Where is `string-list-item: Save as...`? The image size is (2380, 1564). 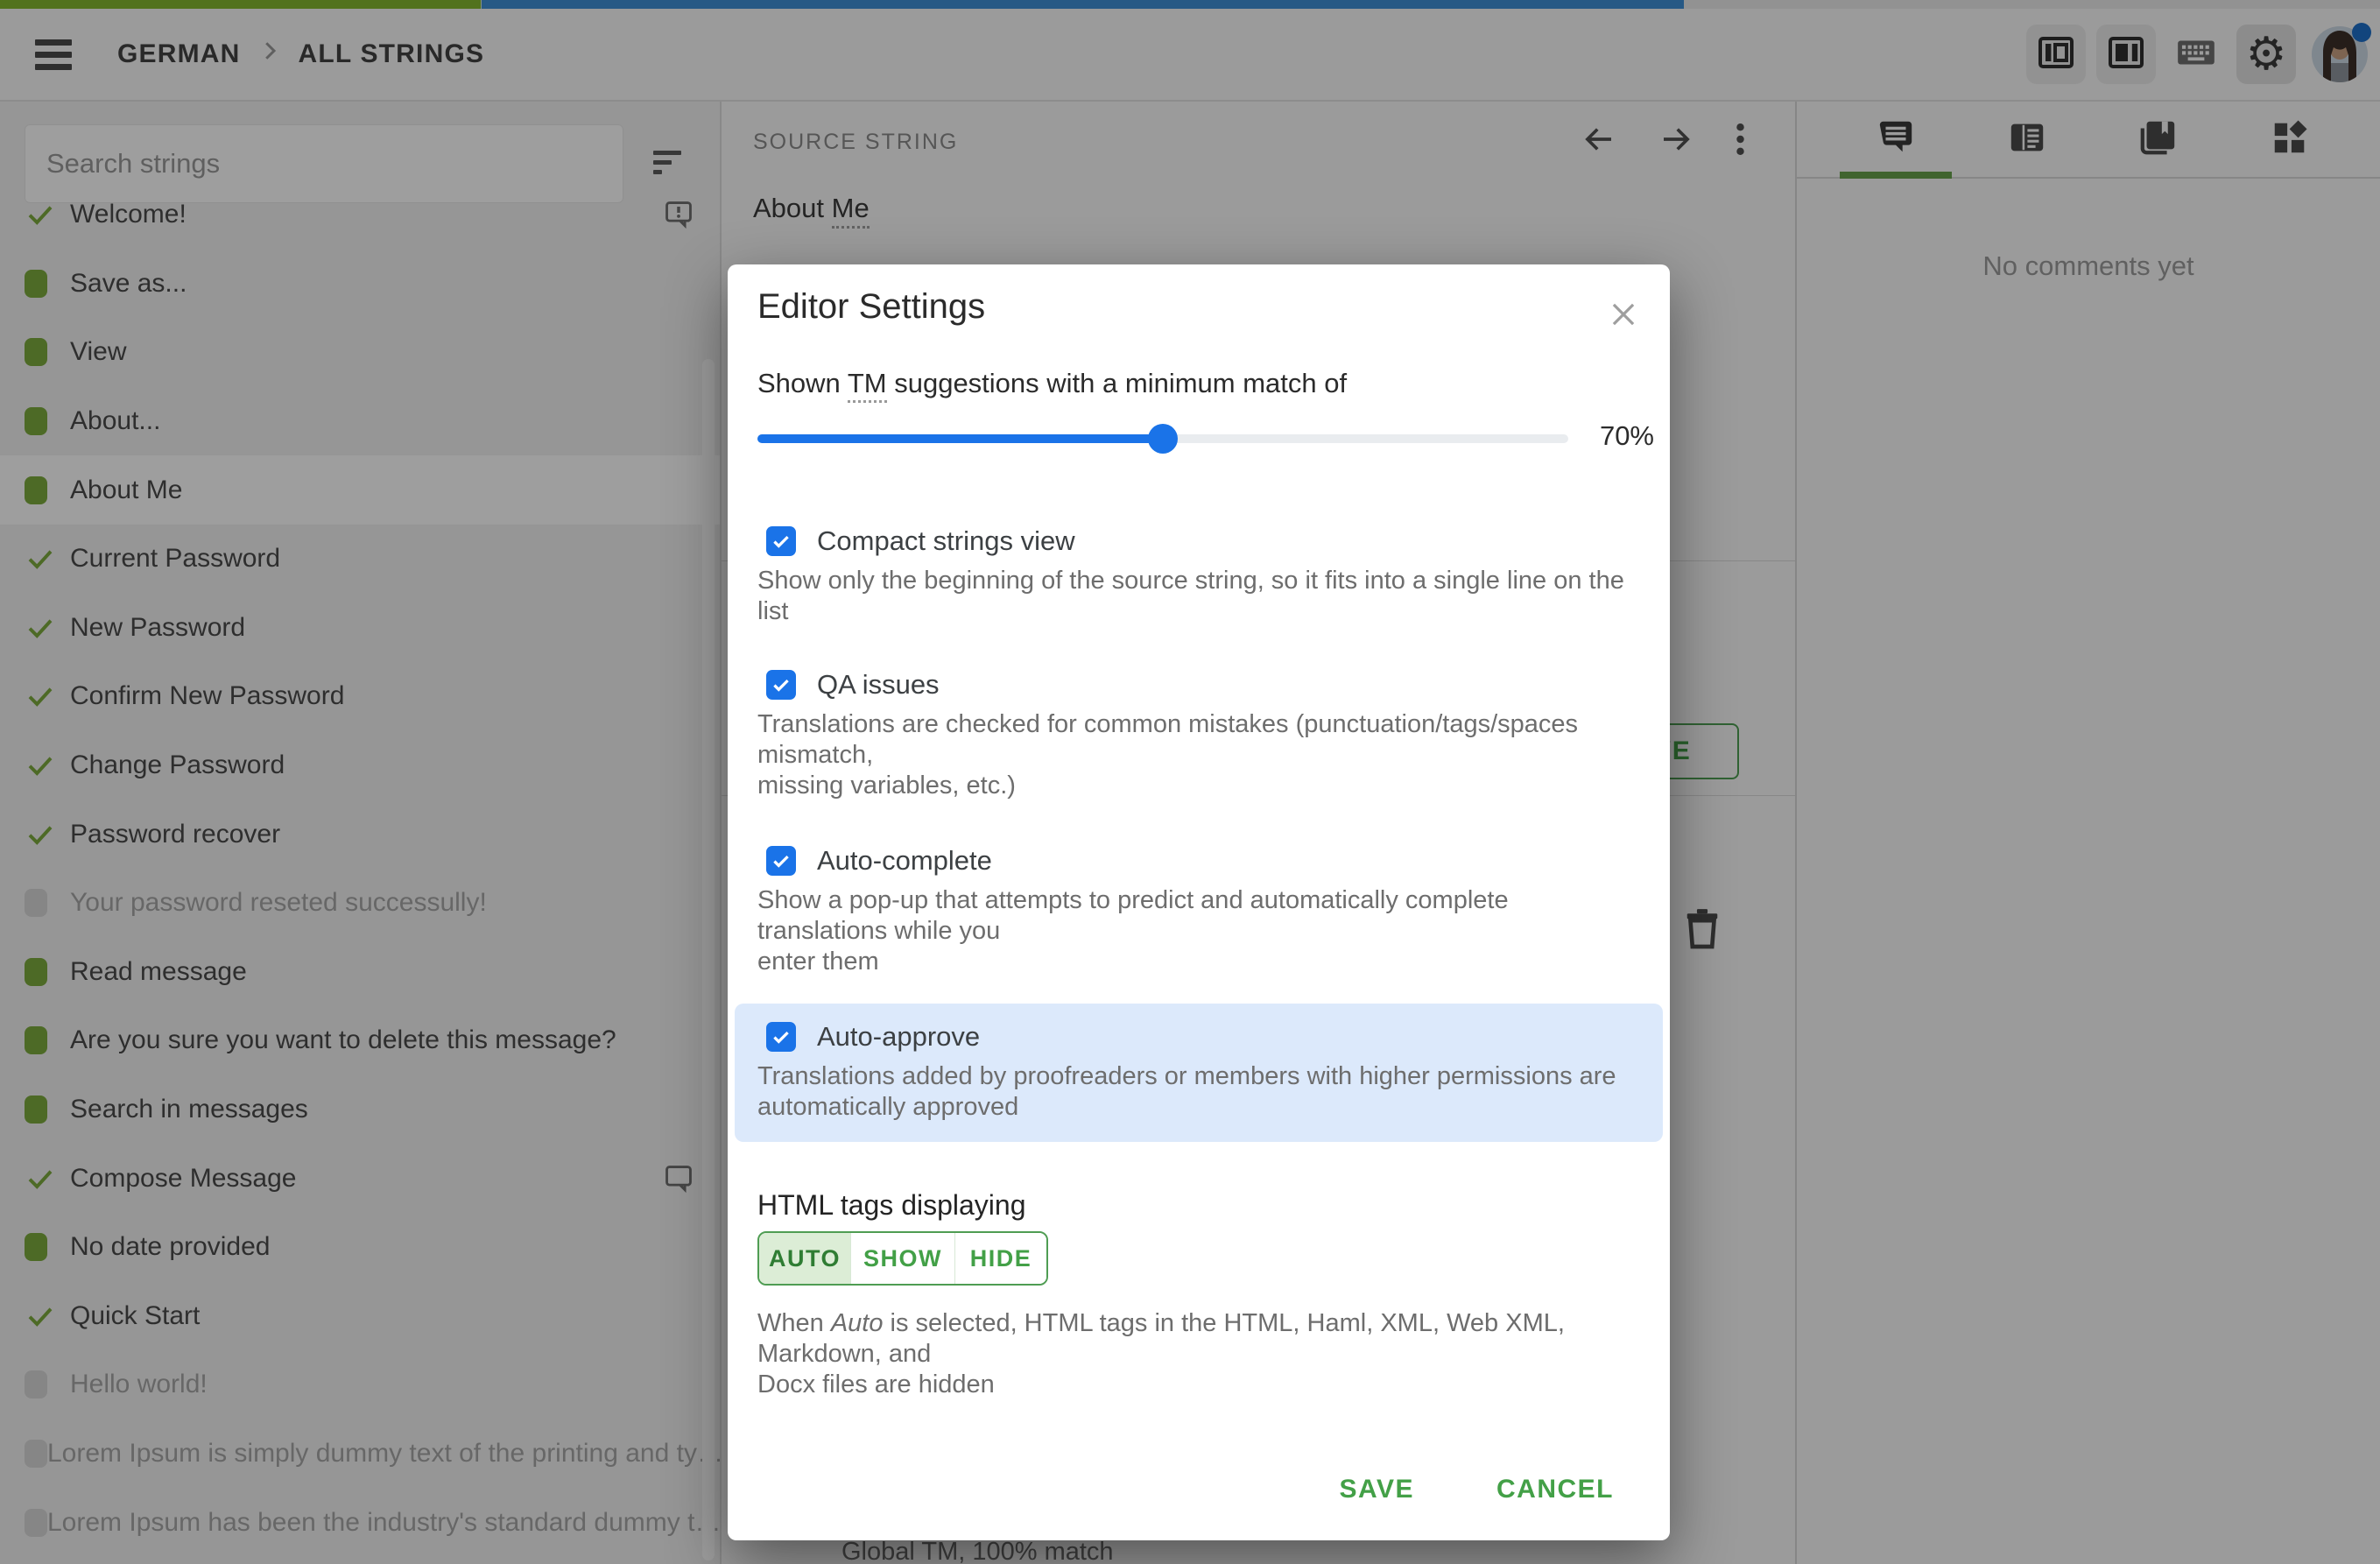
string-list-item: Save as... is located at coordinates (360, 284).